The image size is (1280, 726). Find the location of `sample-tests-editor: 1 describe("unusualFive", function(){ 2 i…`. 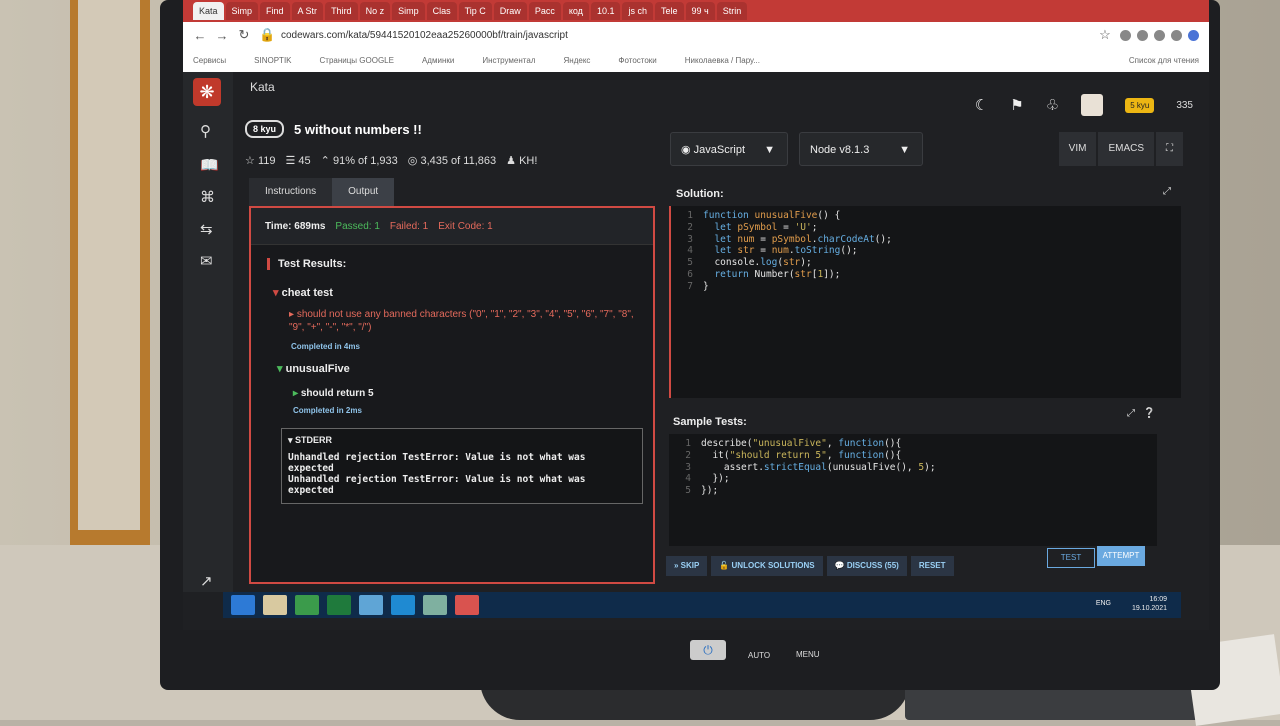

sample-tests-editor: 1 describe("unusualFive", function(){ 2 i… is located at coordinates (913, 490).